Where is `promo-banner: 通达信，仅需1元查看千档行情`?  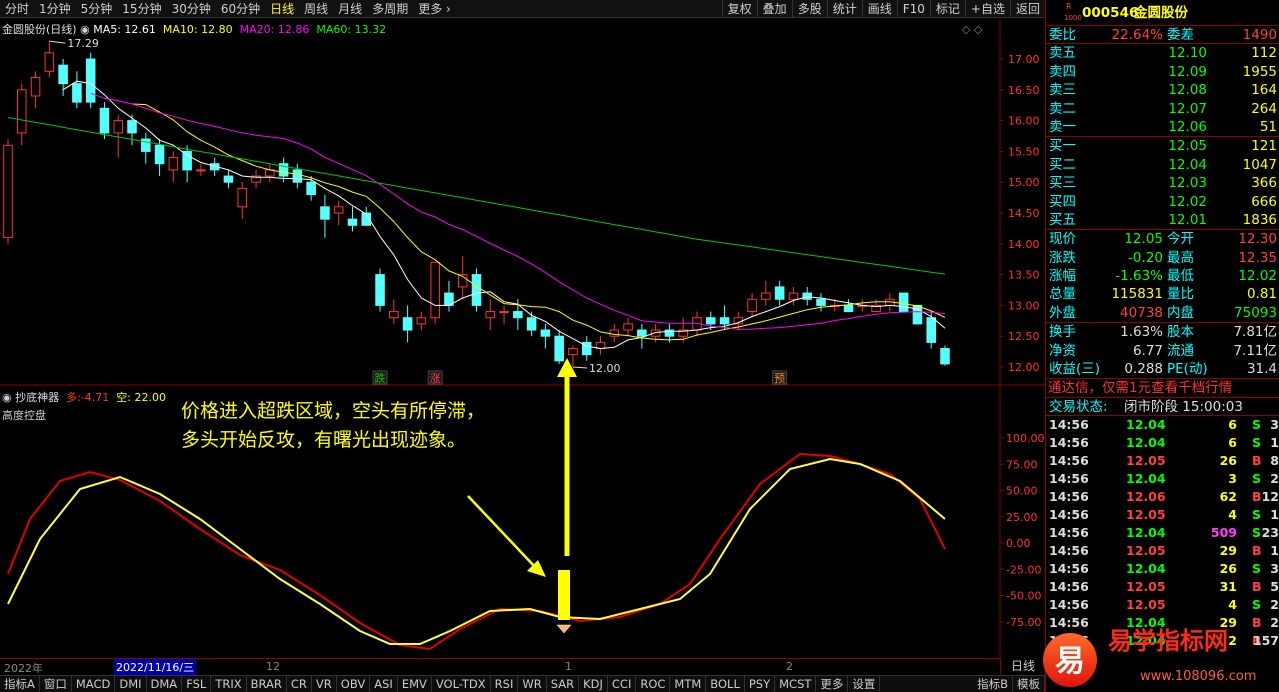
promo-banner: 通达信，仅需1元查看千档行情 is located at coordinates (1162, 388).